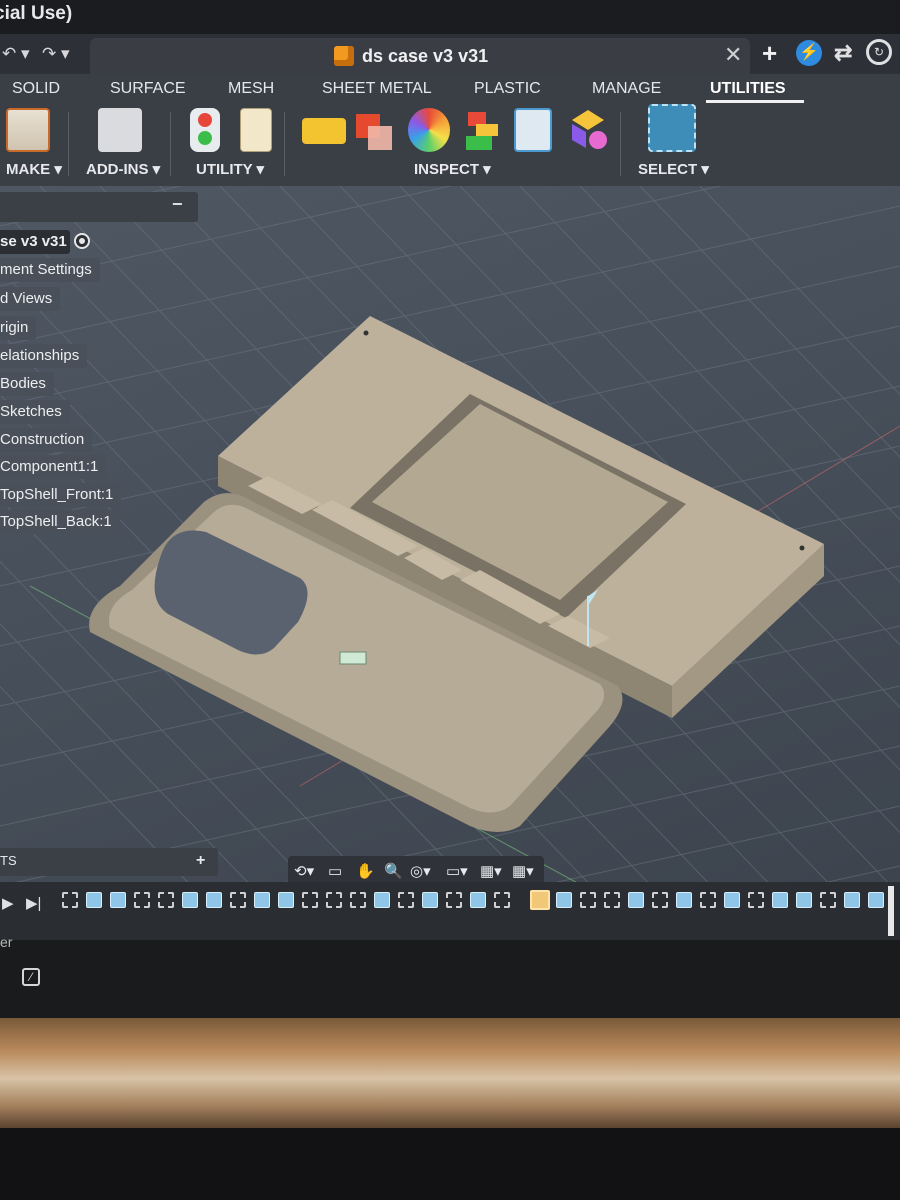 The height and width of the screenshot is (1200, 900). Describe the element at coordinates (891, 911) in the screenshot. I see `timeline-end-marker` at that location.